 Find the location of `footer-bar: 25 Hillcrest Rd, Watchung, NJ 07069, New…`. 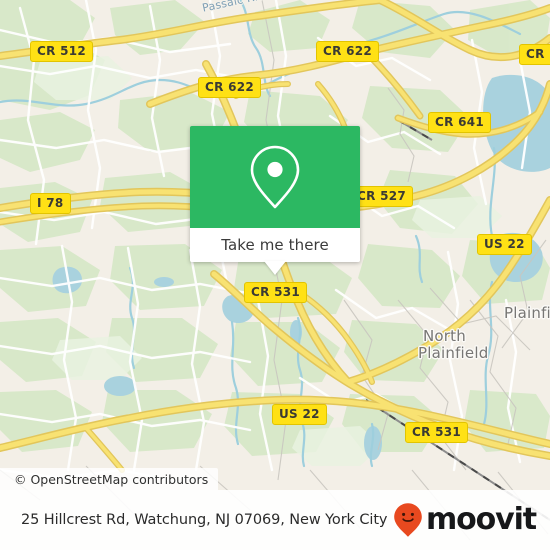

footer-bar: 25 Hillcrest Rd, Watchung, NJ 07069, New… is located at coordinates (275, 520).